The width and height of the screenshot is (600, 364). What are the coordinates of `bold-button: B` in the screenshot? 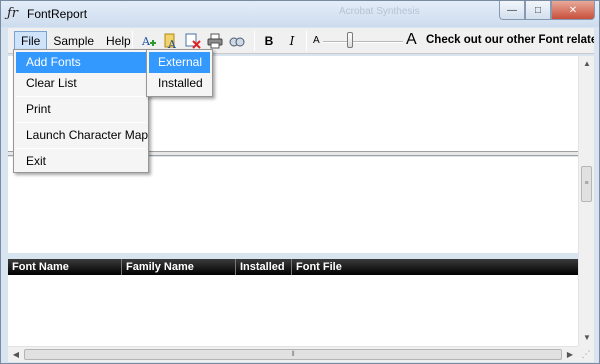 It's located at (269, 41).